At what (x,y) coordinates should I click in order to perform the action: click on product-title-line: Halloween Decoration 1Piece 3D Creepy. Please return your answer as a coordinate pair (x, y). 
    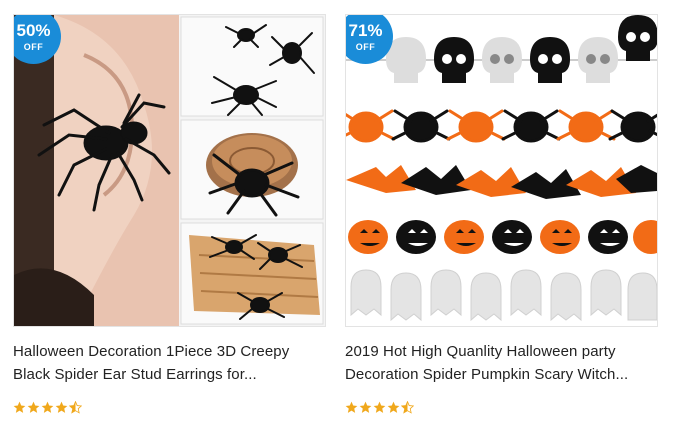
    Looking at the image, I should click on (151, 351).